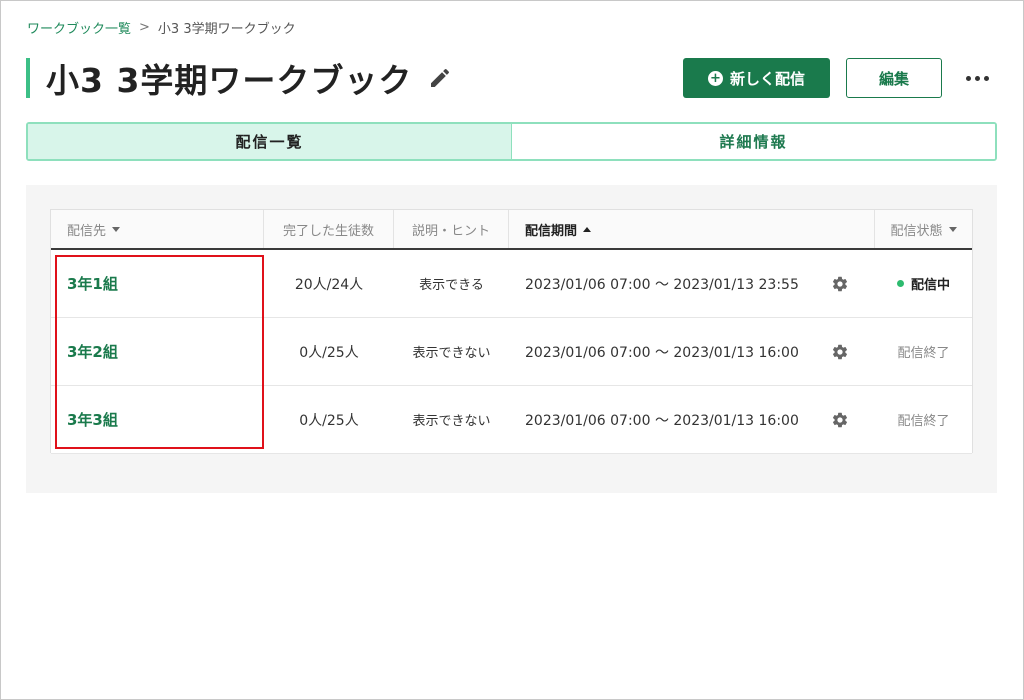  What do you see at coordinates (157, 229) in the screenshot?
I see `column-header-destination: 配信先` at bounding box center [157, 229].